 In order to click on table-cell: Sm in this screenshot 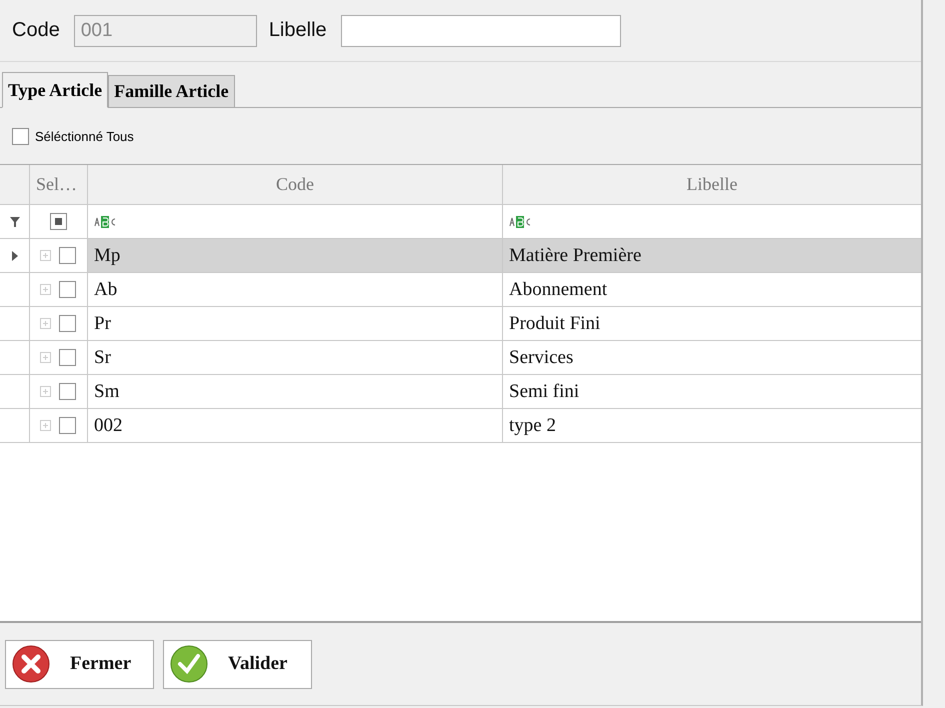, I will do `click(294, 391)`.